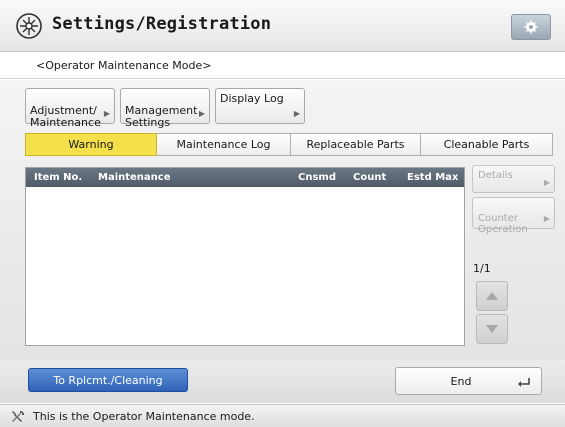 This screenshot has width=565, height=427. What do you see at coordinates (18, 416) in the screenshot?
I see `maintenance-tools-icon` at bounding box center [18, 416].